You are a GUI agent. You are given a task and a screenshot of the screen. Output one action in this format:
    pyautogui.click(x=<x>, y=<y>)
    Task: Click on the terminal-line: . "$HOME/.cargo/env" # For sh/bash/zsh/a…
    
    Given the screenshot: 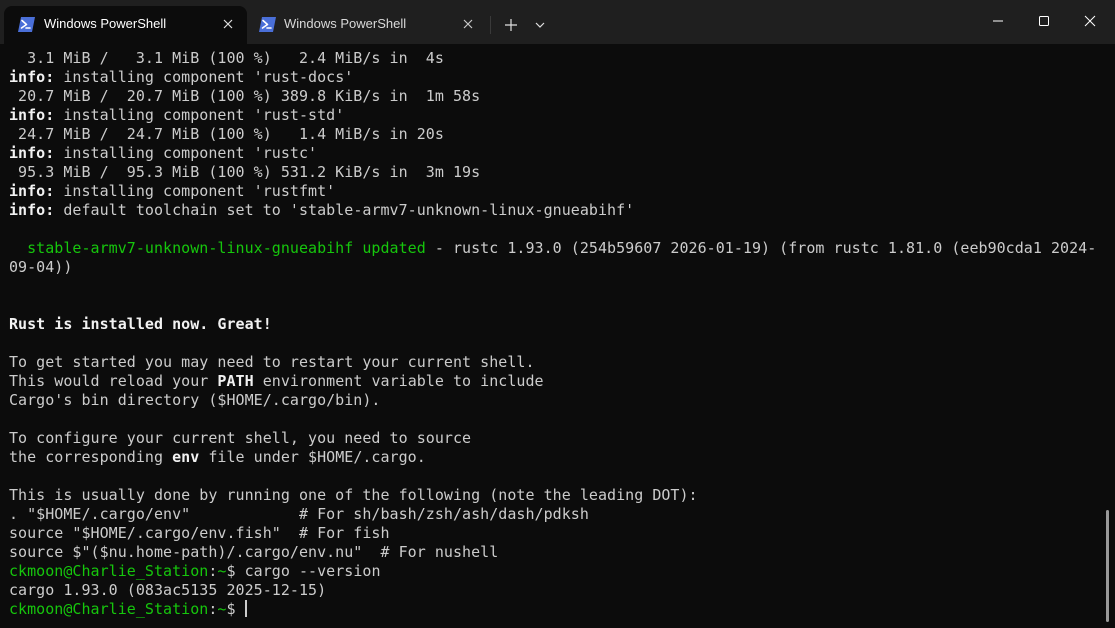 What is the action you would take?
    pyautogui.click(x=554, y=514)
    